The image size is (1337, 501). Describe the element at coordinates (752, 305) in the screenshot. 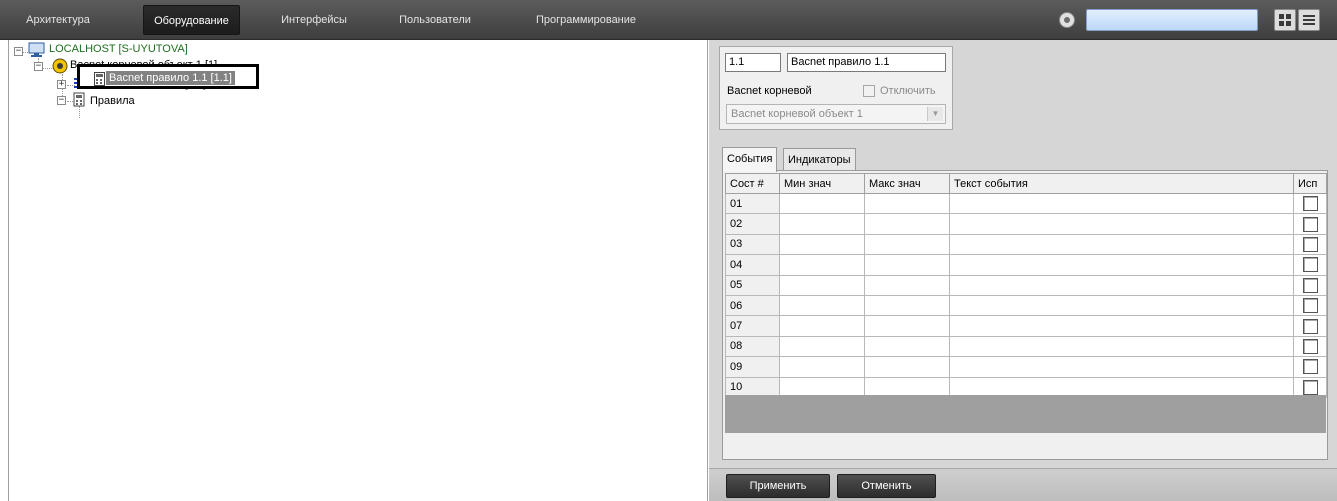

I see `row-number: 06` at that location.